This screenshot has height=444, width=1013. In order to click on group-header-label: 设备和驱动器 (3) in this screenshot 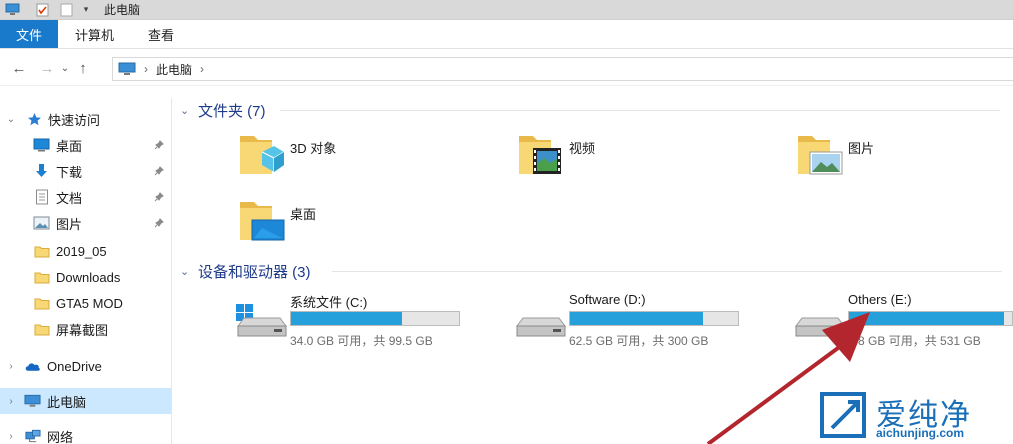, I will do `click(254, 272)`.